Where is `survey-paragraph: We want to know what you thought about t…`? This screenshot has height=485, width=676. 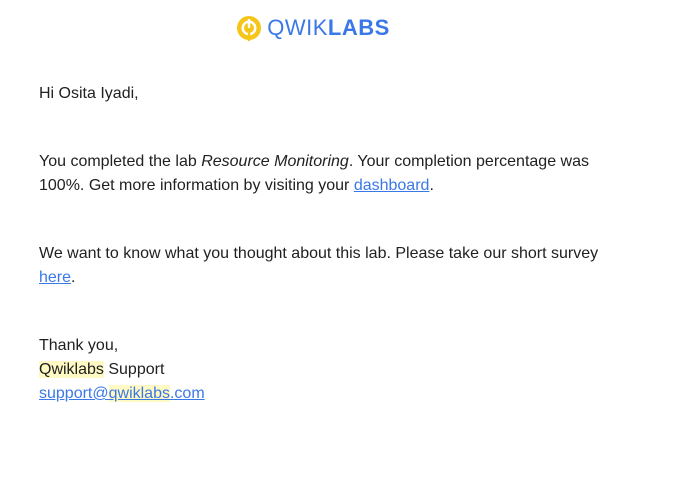 survey-paragraph: We want to know what you thought about t… is located at coordinates (319, 266).